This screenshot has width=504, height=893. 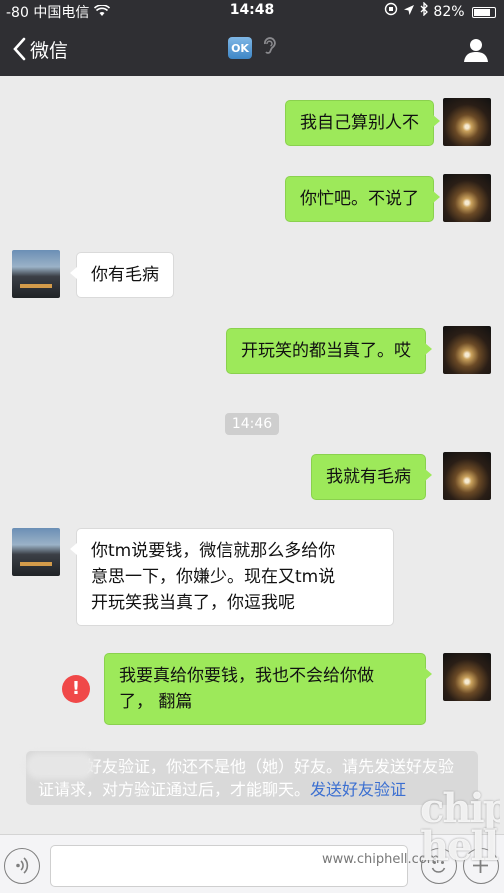 I want to click on status-bar: -80 中国电信 14:48 82%, so click(x=252, y=11).